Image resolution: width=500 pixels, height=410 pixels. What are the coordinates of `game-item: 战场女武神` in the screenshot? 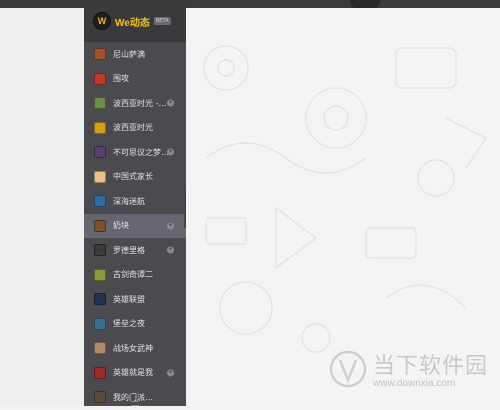 It's located at (135, 348).